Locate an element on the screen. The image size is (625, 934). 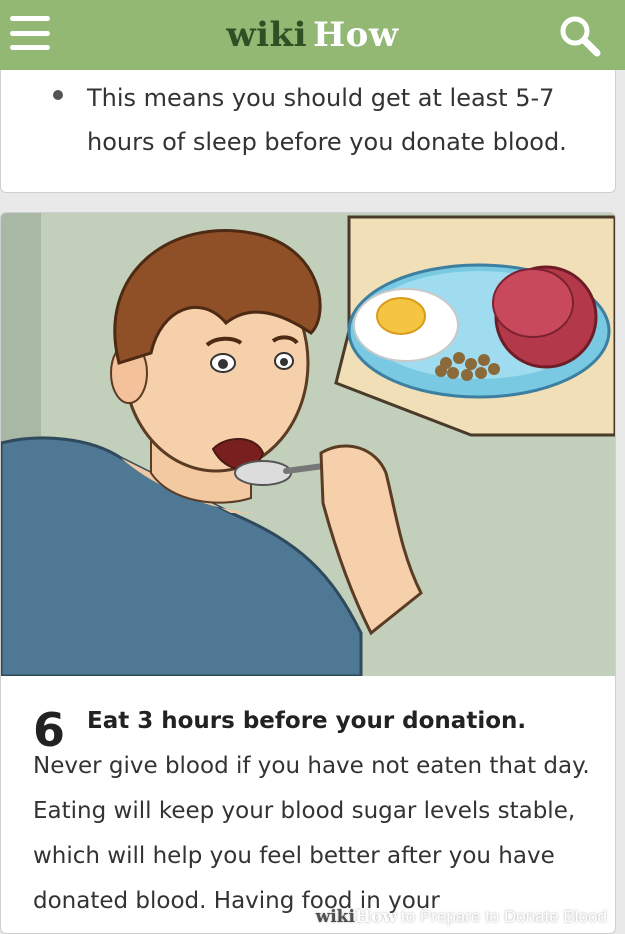
top-navigation-bar: wiki How is located at coordinates (312, 35).